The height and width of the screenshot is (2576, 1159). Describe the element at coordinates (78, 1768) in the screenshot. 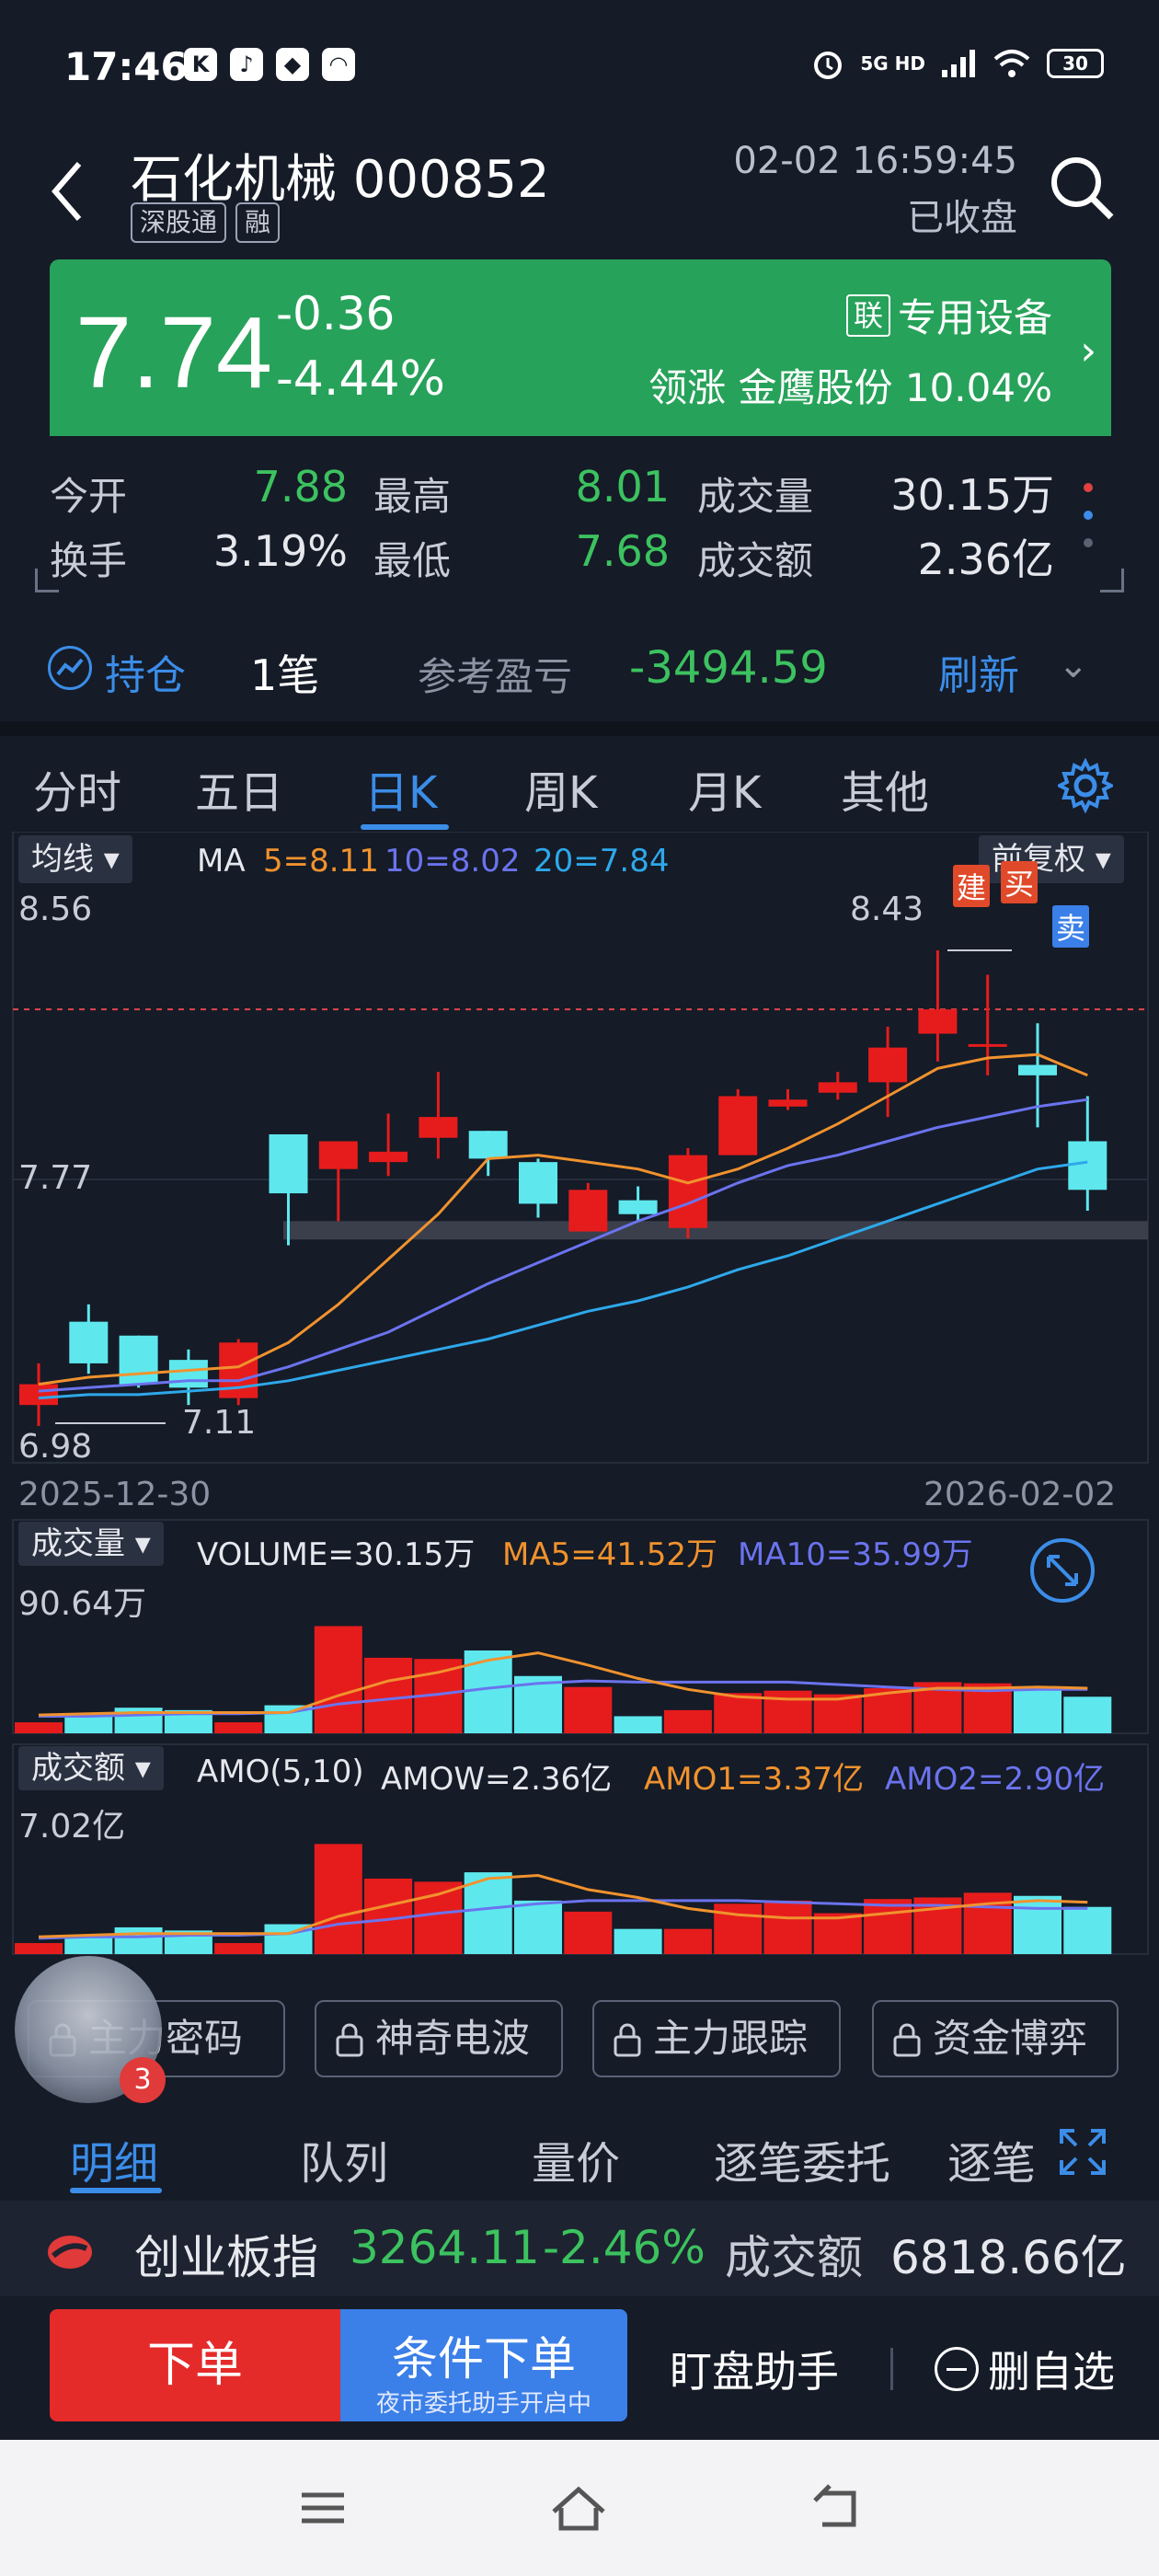

I see `amount-dropdown-label: 成交额` at that location.